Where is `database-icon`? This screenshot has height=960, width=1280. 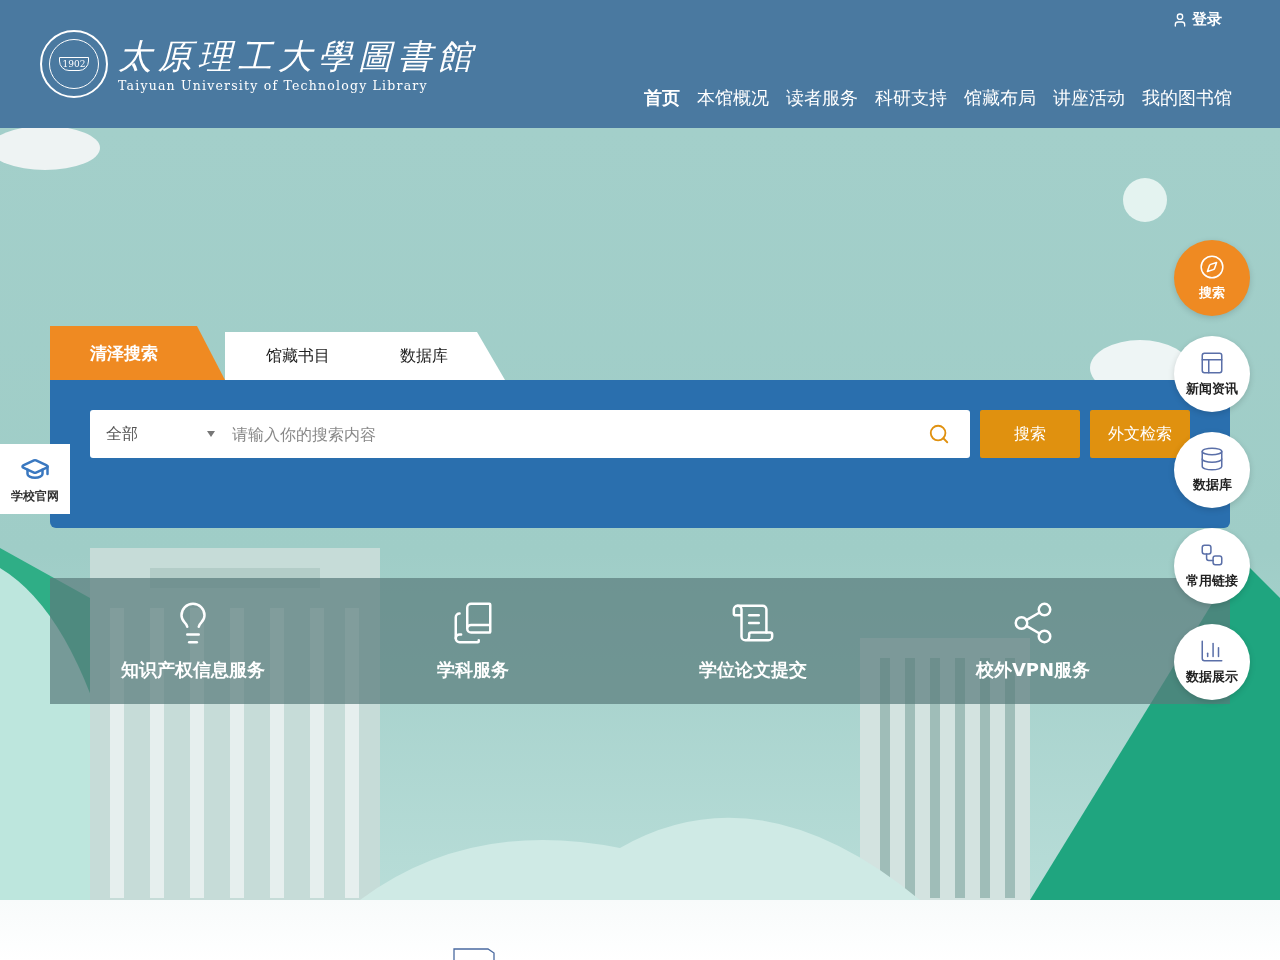 database-icon is located at coordinates (1212, 459).